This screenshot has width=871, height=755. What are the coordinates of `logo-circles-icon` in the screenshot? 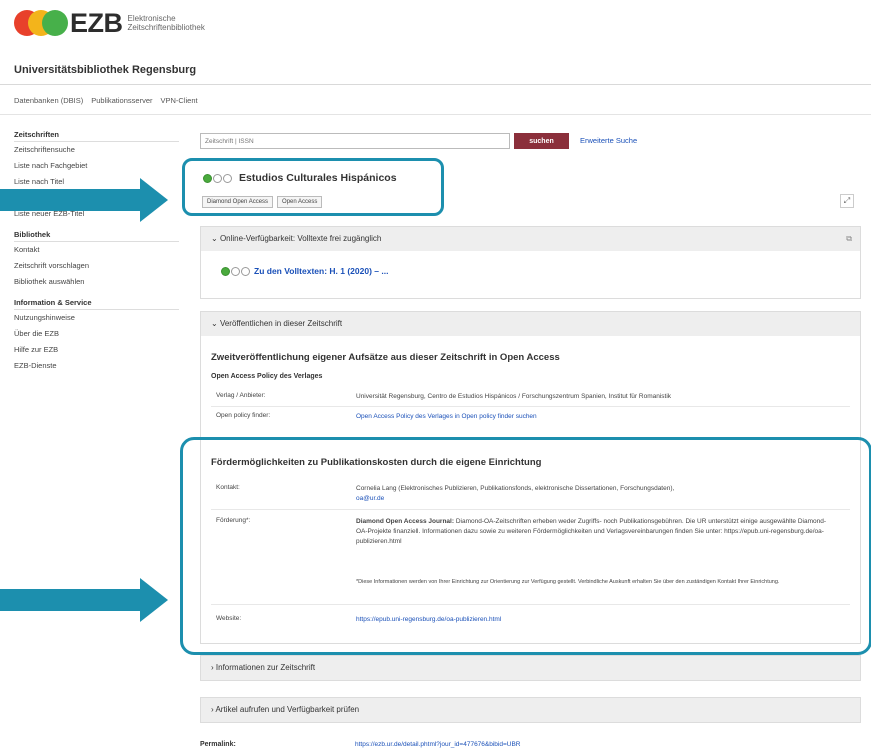 It's located at (41, 23).